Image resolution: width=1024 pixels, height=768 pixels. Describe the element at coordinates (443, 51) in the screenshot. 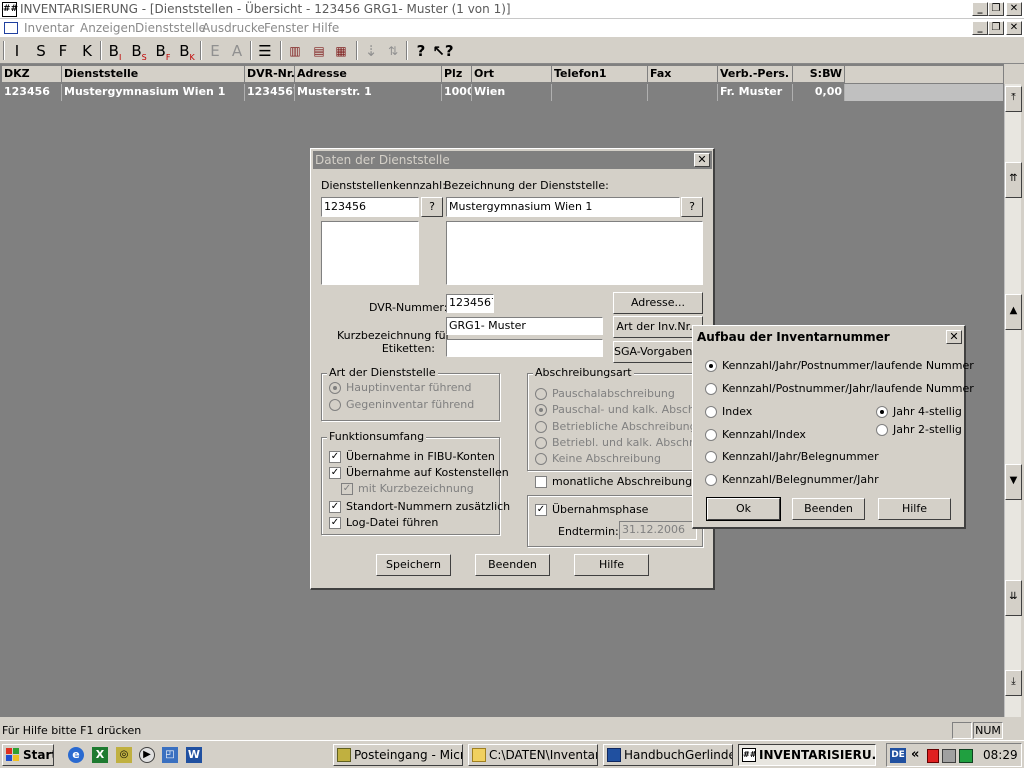

I see `context-help-icon: ↖?` at that location.